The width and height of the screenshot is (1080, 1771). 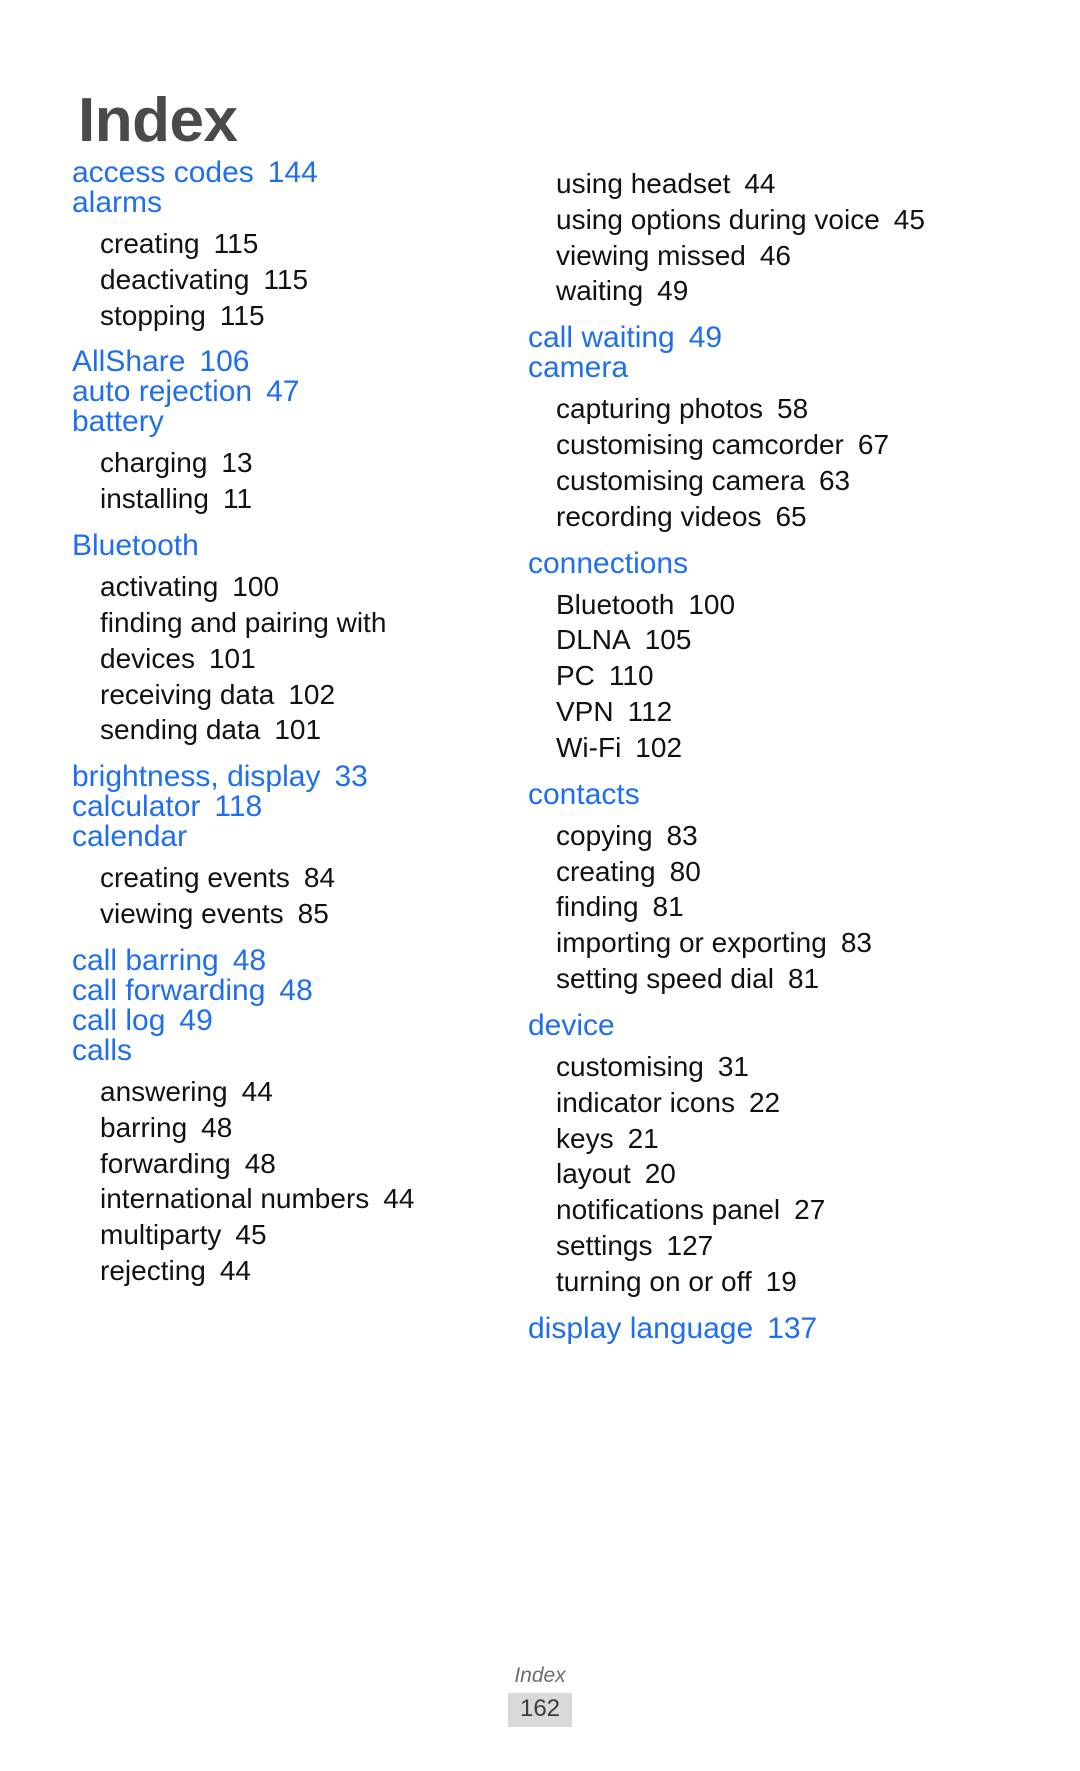 What do you see at coordinates (296, 1092) in the screenshot?
I see `index-subentry: answering 44` at bounding box center [296, 1092].